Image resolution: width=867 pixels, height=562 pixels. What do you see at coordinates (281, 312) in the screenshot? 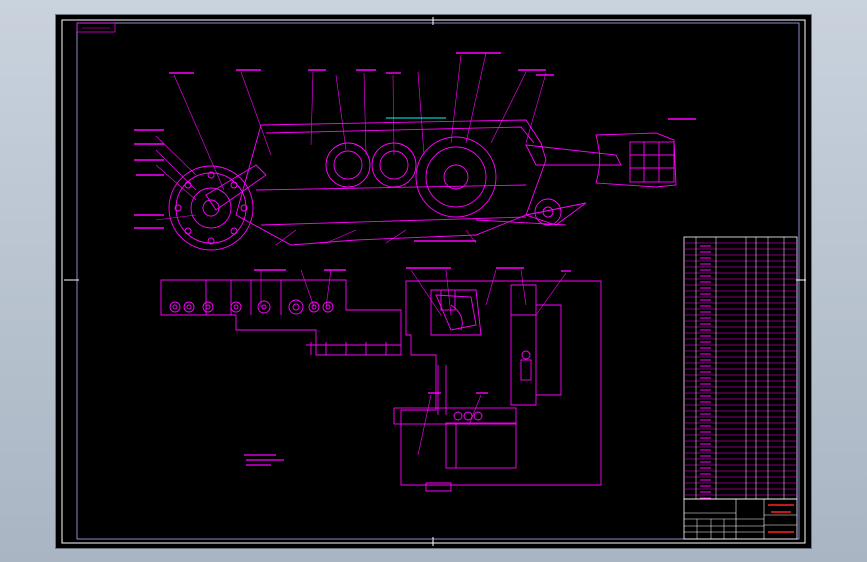
I see `shaft-section-view` at bounding box center [281, 312].